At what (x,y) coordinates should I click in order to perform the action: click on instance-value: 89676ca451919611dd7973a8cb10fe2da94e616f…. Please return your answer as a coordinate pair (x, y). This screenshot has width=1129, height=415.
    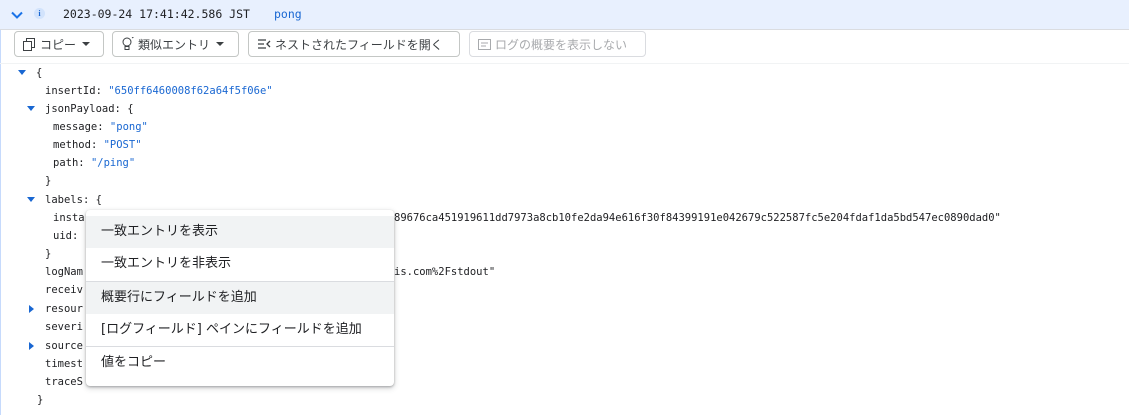
    Looking at the image, I should click on (697, 218).